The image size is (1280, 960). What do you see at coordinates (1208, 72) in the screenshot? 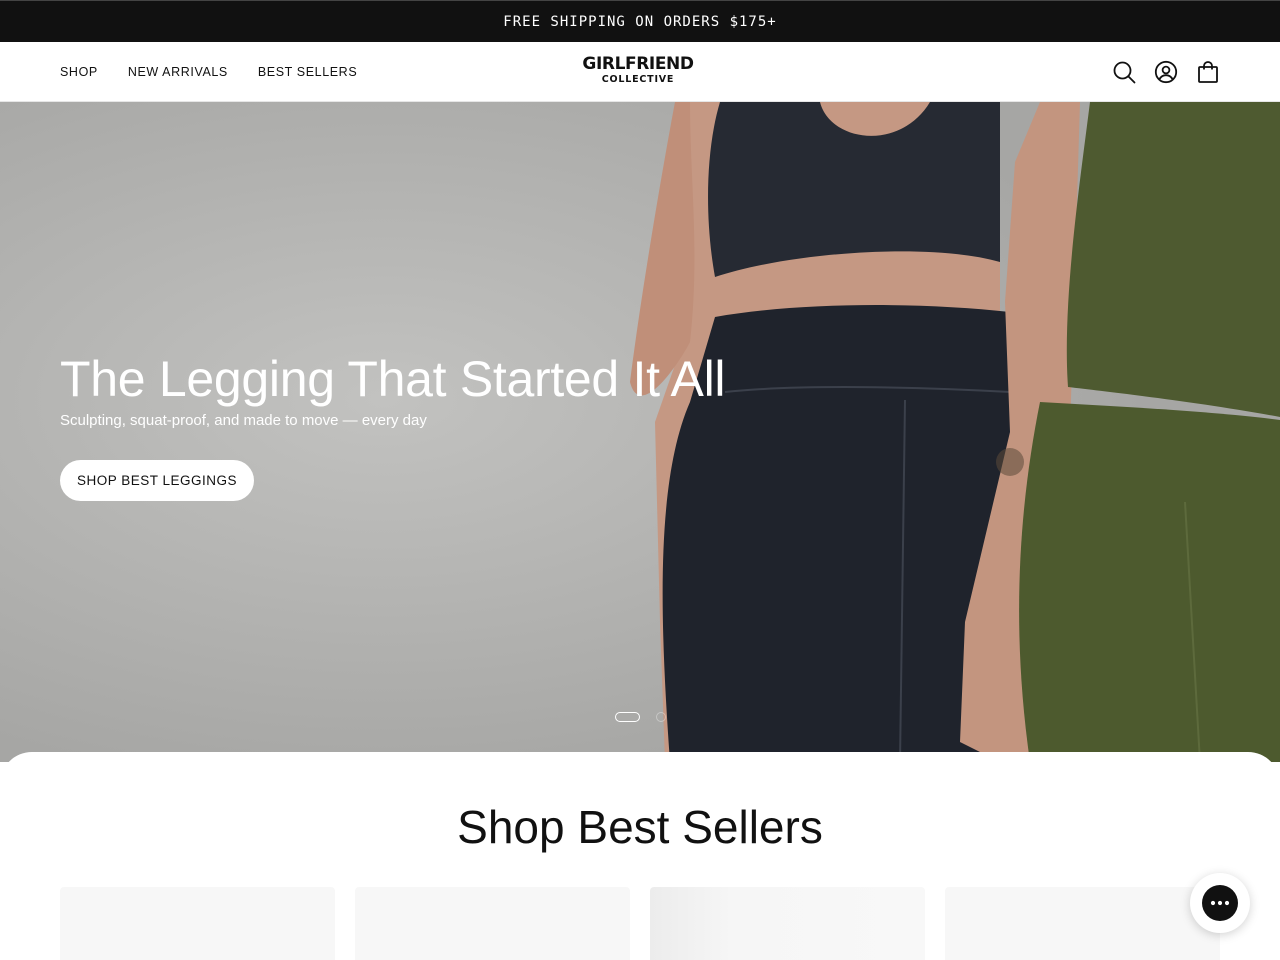
I see `bag-icon` at bounding box center [1208, 72].